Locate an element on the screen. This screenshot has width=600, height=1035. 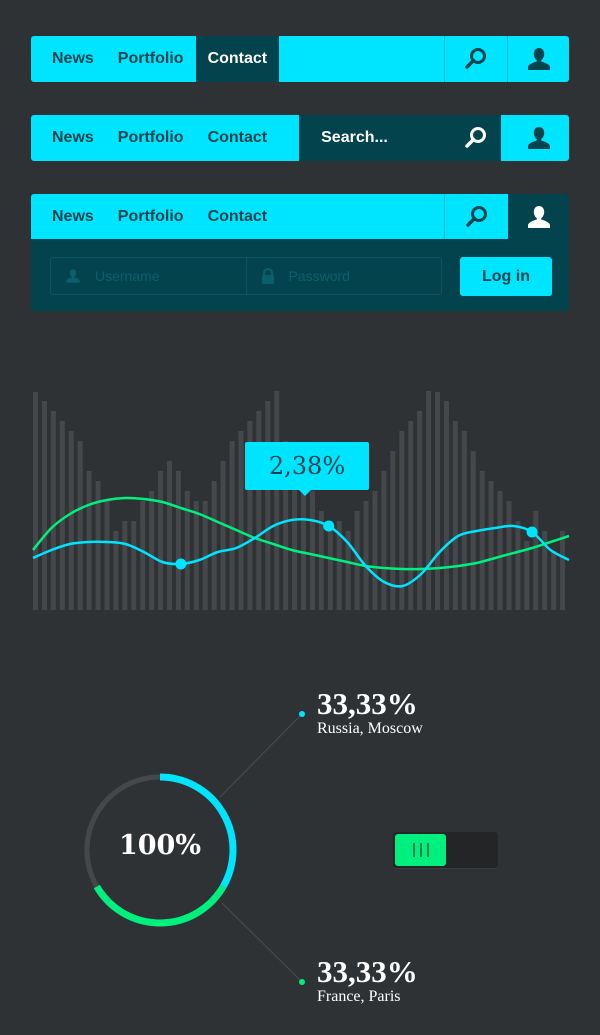
username-field is located at coordinates (148, 276).